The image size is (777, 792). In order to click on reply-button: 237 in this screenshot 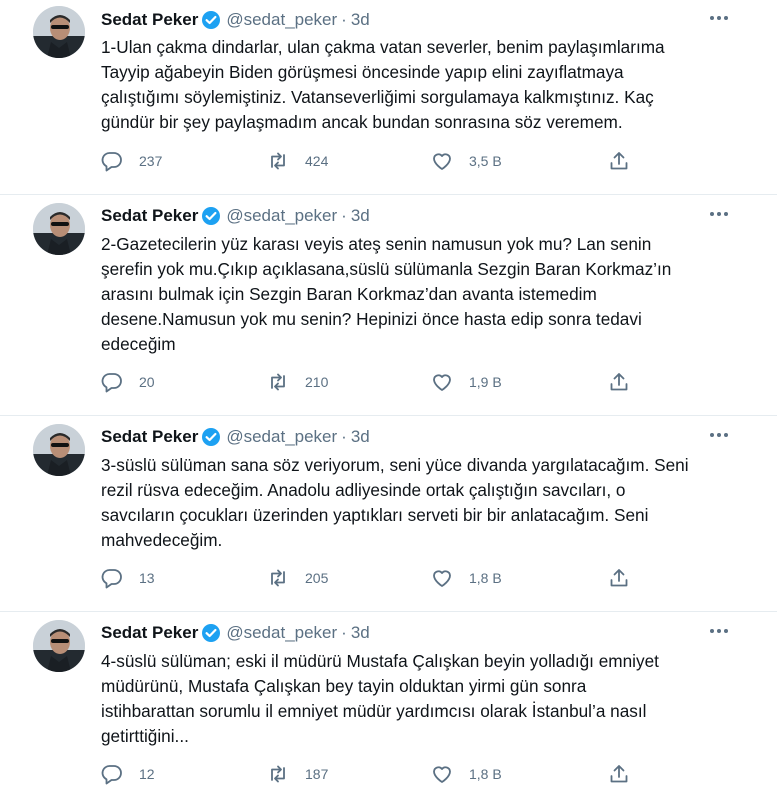, I will do `click(131, 161)`.